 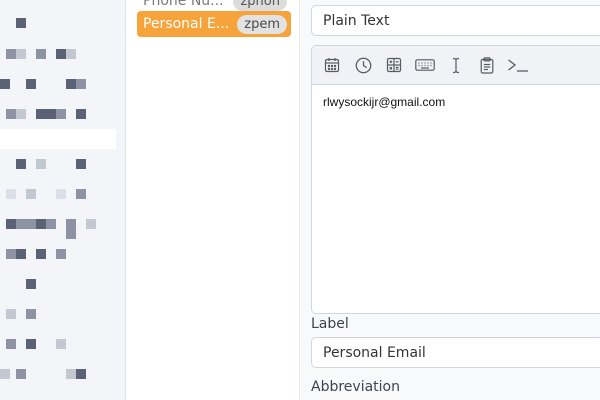 I want to click on label-field-title: Label, so click(x=330, y=324).